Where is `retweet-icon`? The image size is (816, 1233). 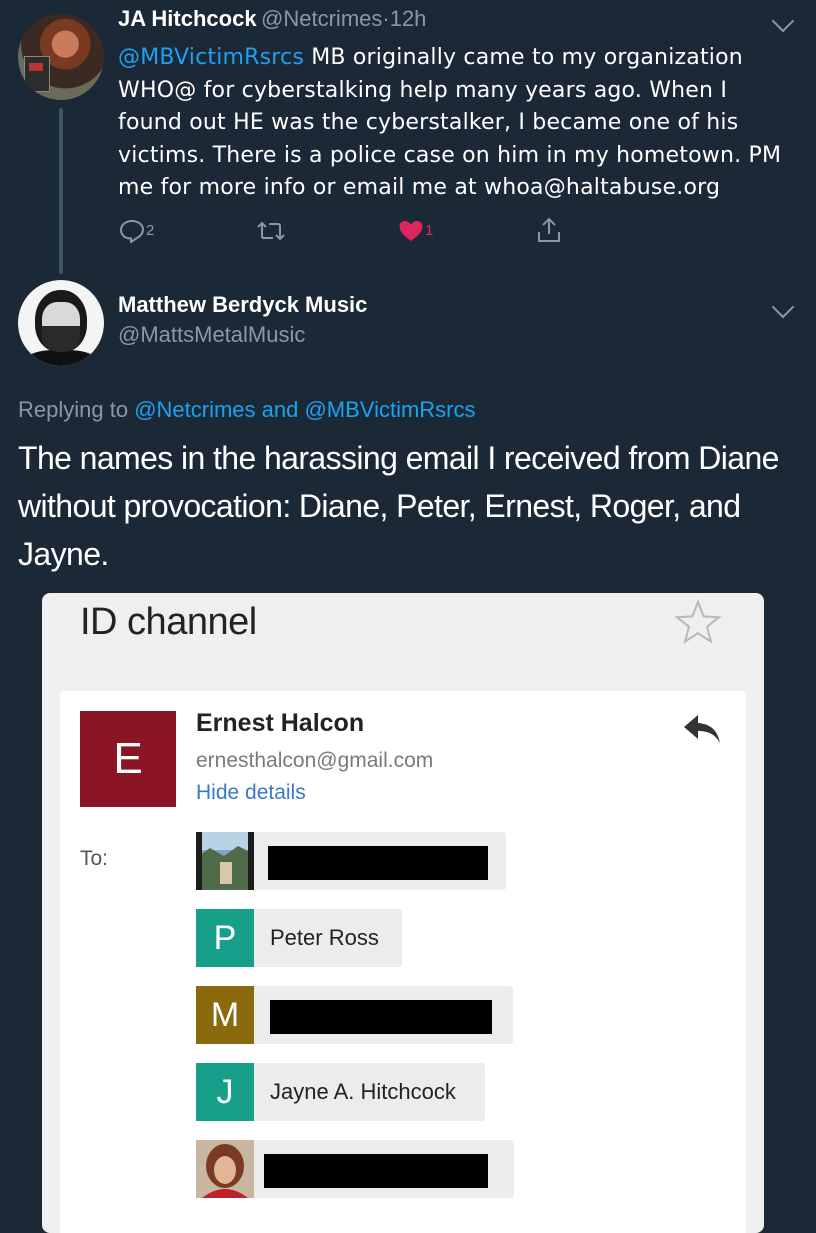 retweet-icon is located at coordinates (271, 231).